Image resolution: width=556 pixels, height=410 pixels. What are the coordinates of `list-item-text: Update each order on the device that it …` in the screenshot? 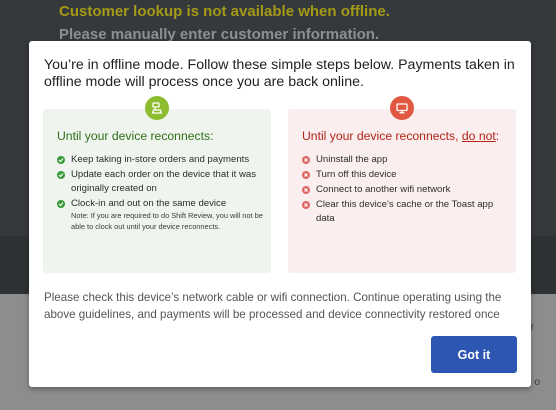 It's located at (164, 181).